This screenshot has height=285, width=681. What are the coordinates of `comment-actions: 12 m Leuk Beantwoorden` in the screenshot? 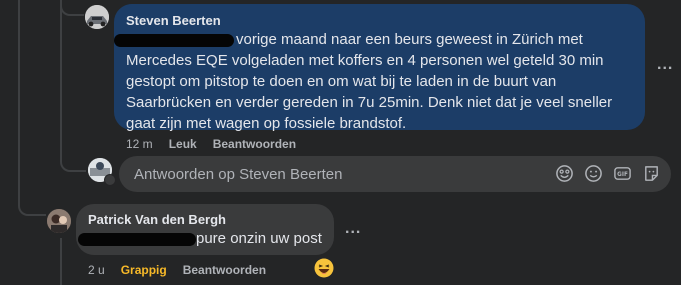 It's located at (211, 144).